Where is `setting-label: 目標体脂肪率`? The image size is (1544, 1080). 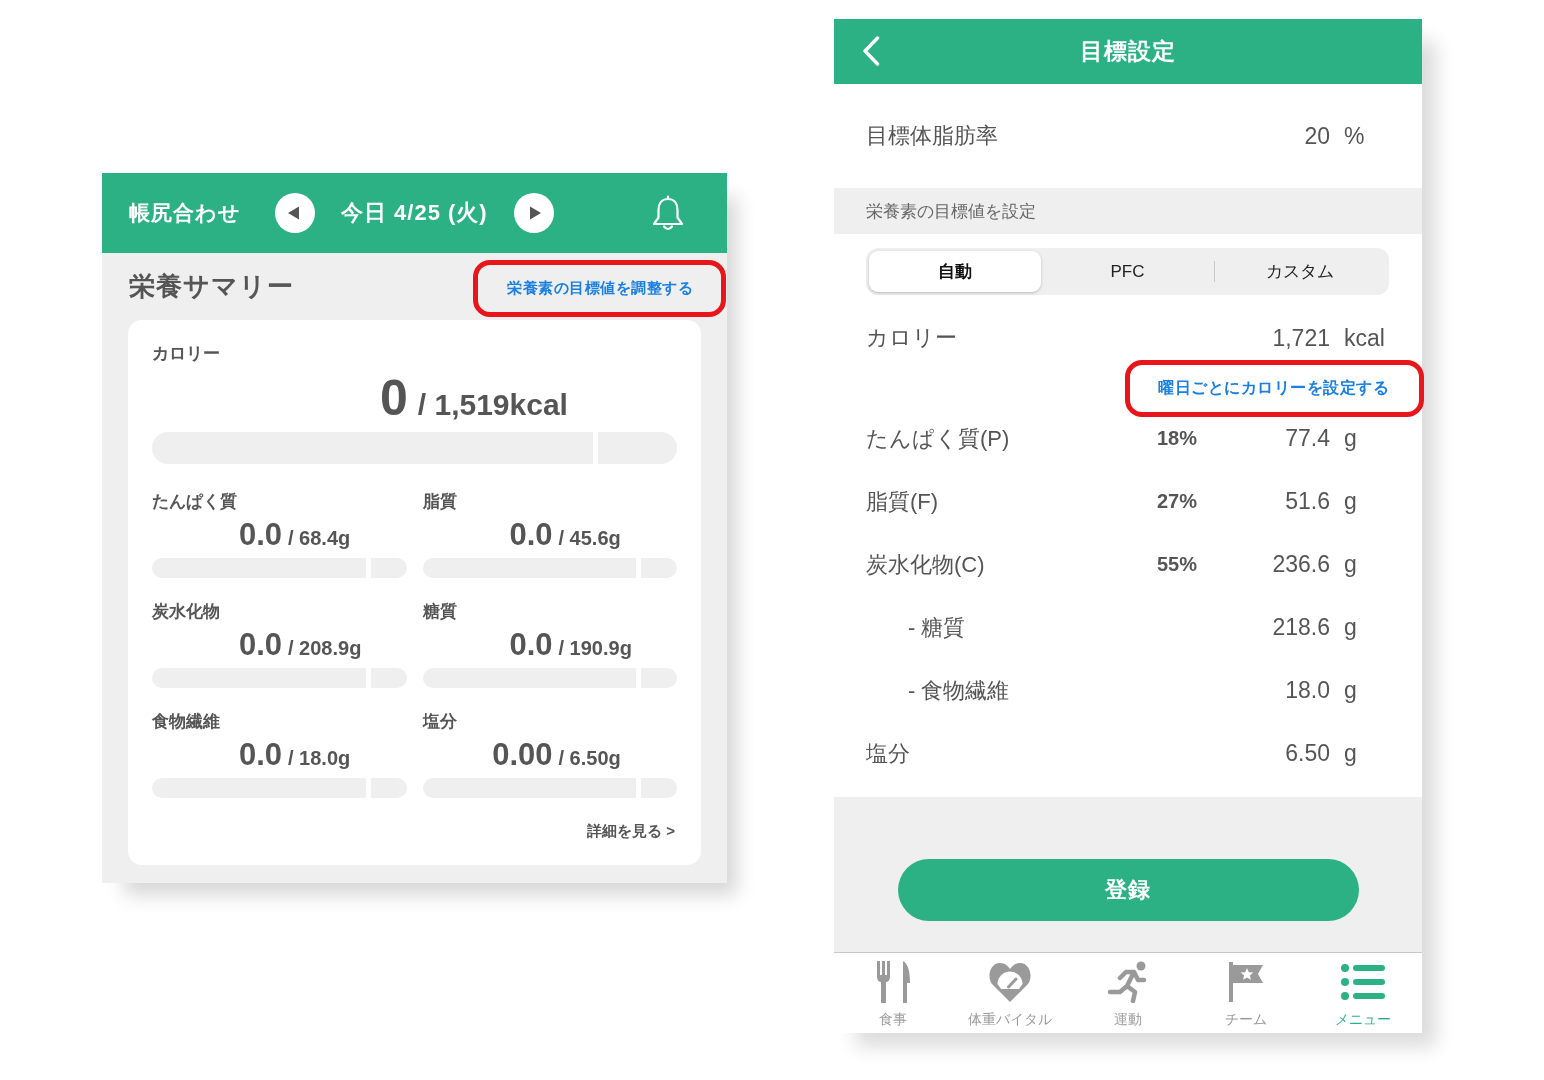 setting-label: 目標体脂肪率 is located at coordinates (932, 136).